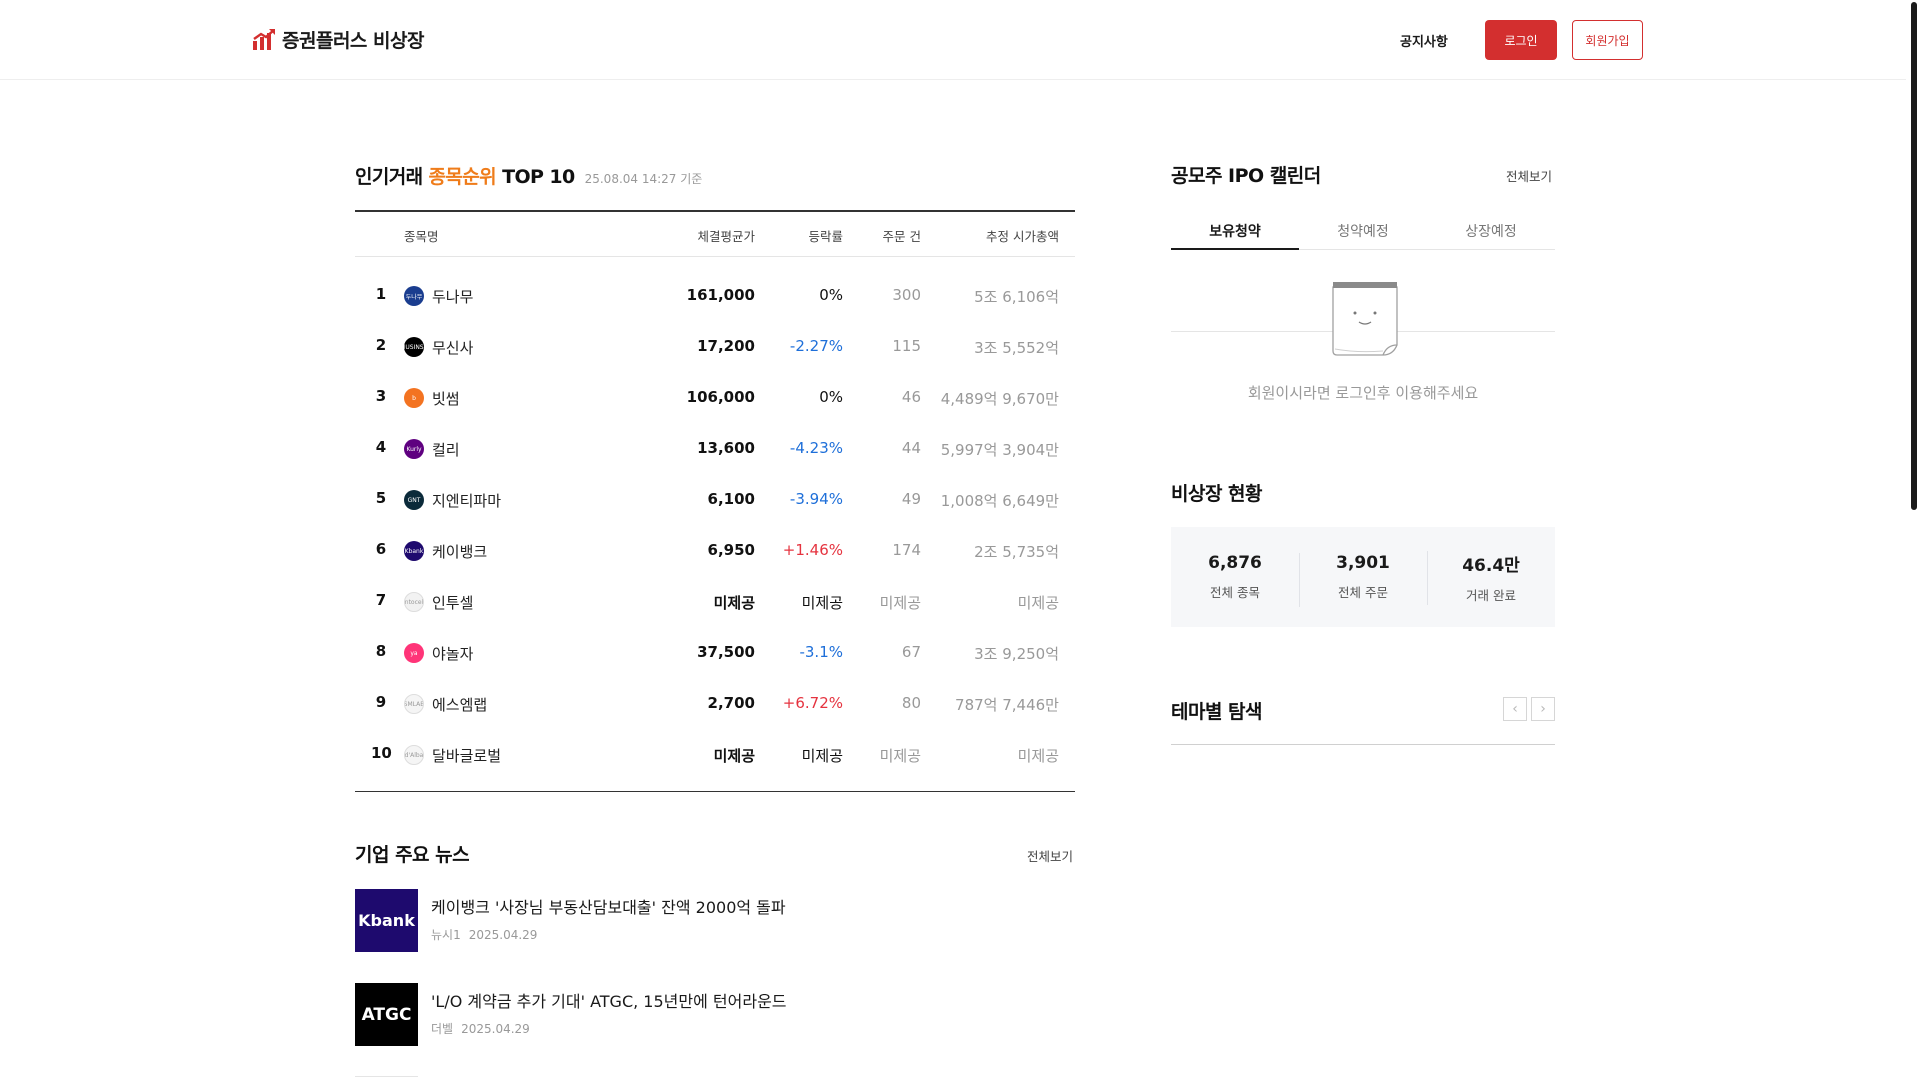  I want to click on ranking-row: 7 intocell 인투셀 미제공 미제공 미제공 미제공, so click(715, 600).